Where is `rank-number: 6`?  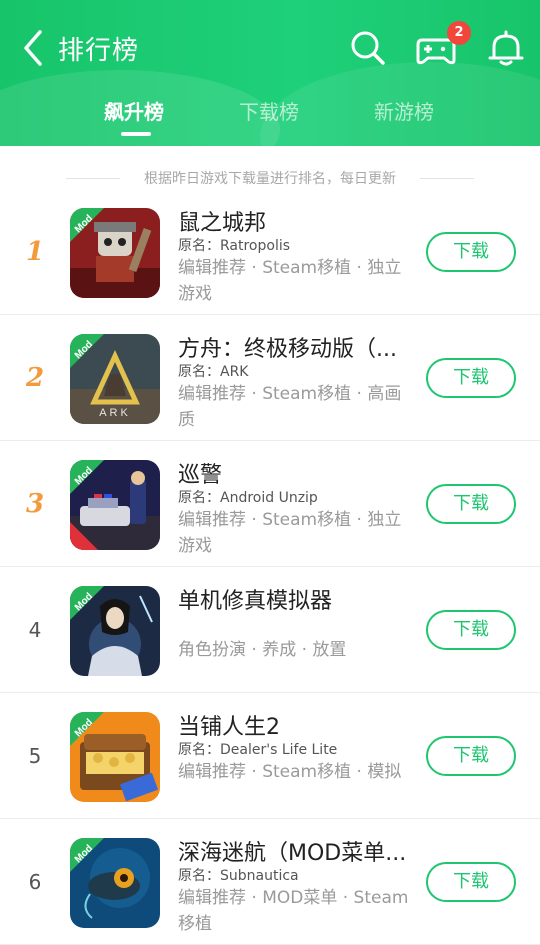 rank-number: 6 is located at coordinates (35, 882).